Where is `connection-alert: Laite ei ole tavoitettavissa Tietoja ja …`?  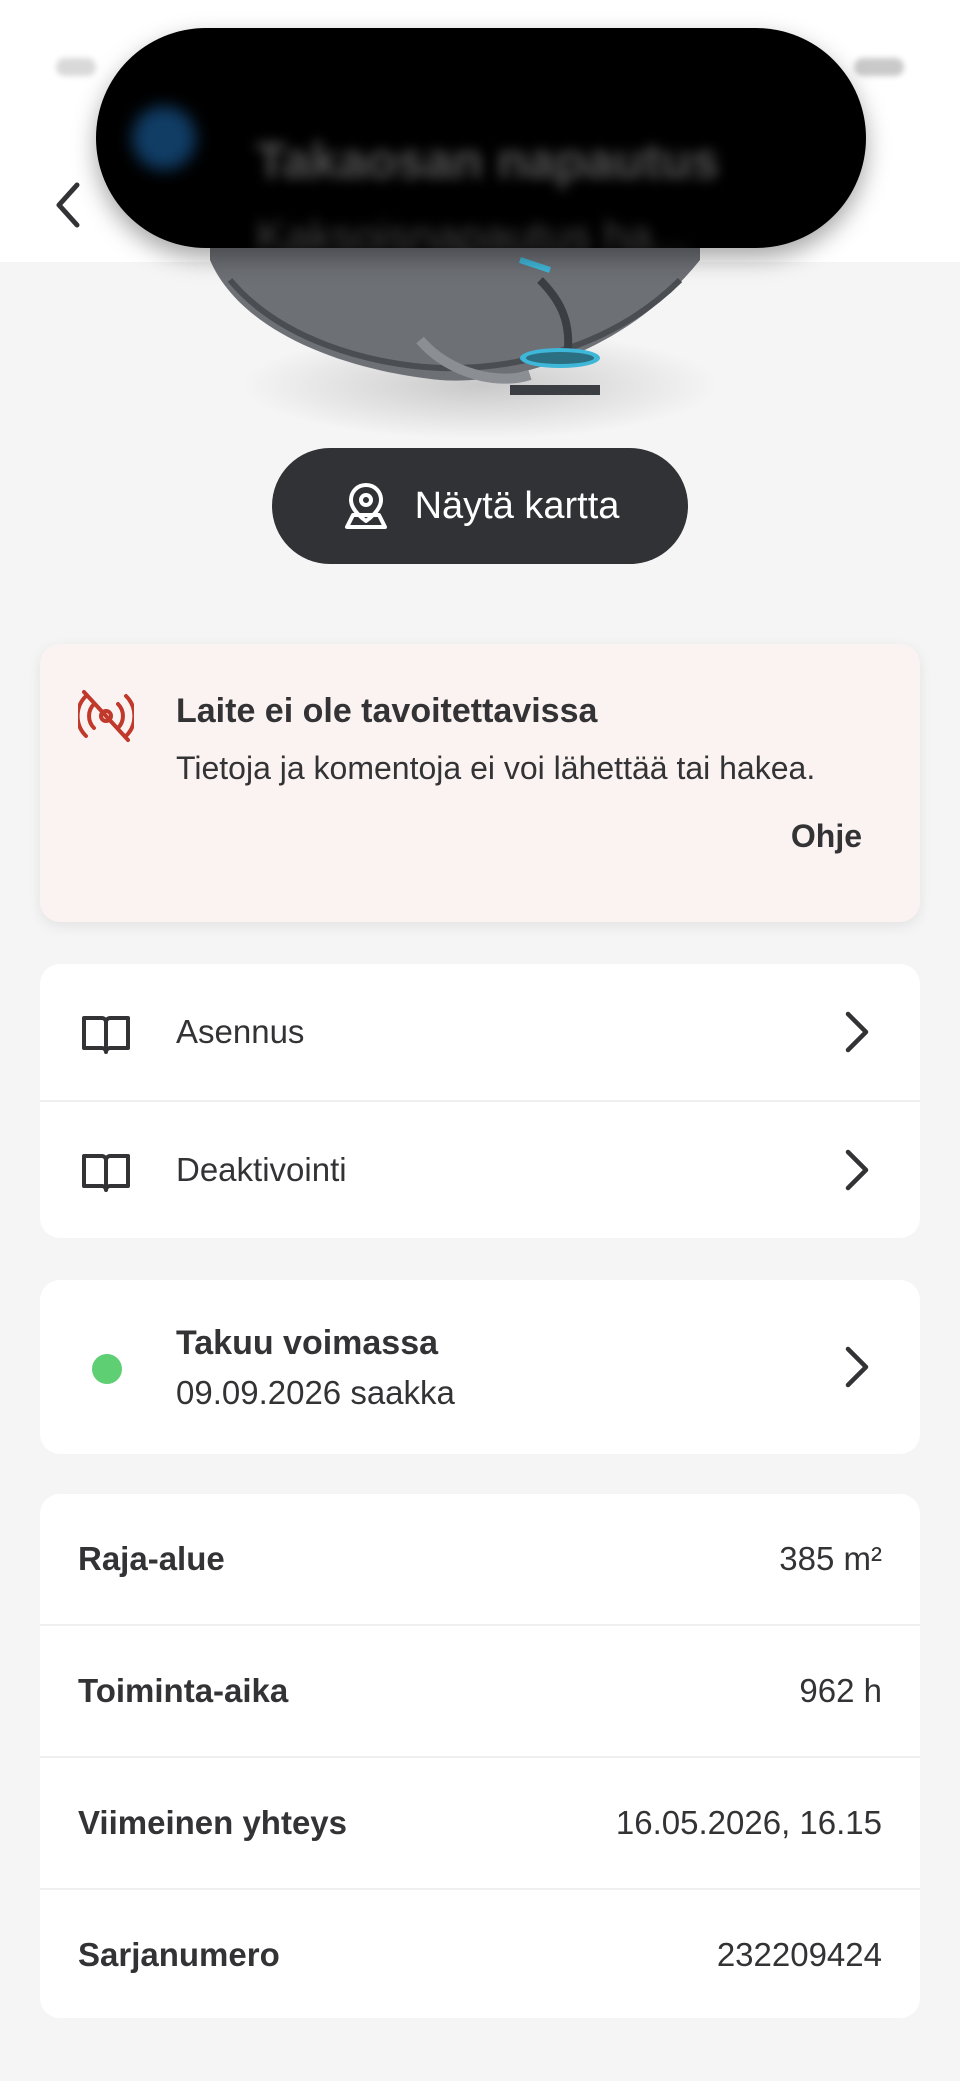
connection-alert: Laite ei ole tavoitettavissa Tietoja ja … is located at coordinates (480, 783).